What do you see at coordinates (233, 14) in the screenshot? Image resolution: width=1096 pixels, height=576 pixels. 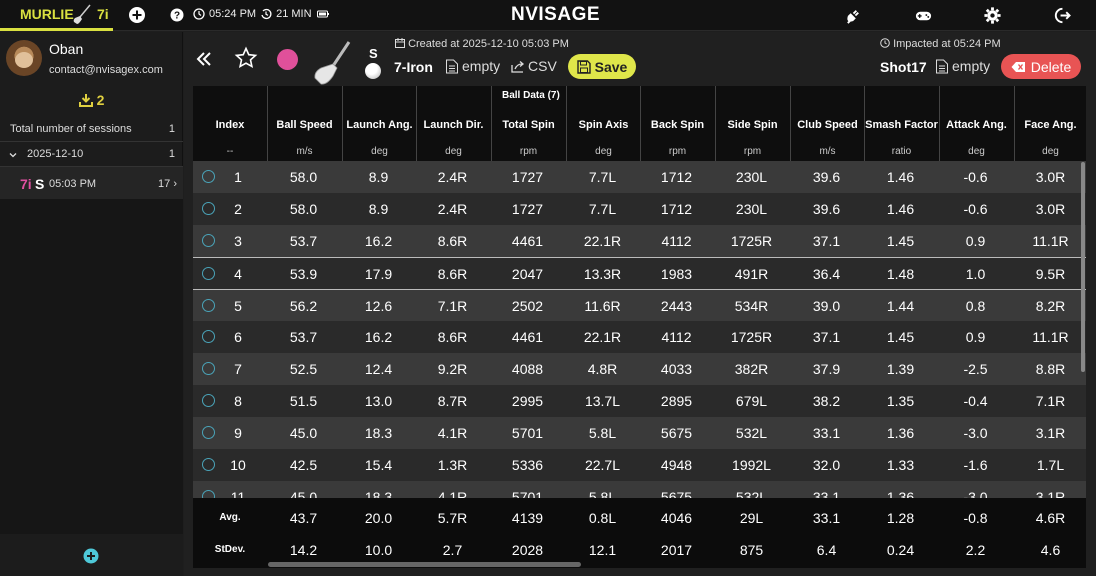 I see `current-time: 05:24 PM` at bounding box center [233, 14].